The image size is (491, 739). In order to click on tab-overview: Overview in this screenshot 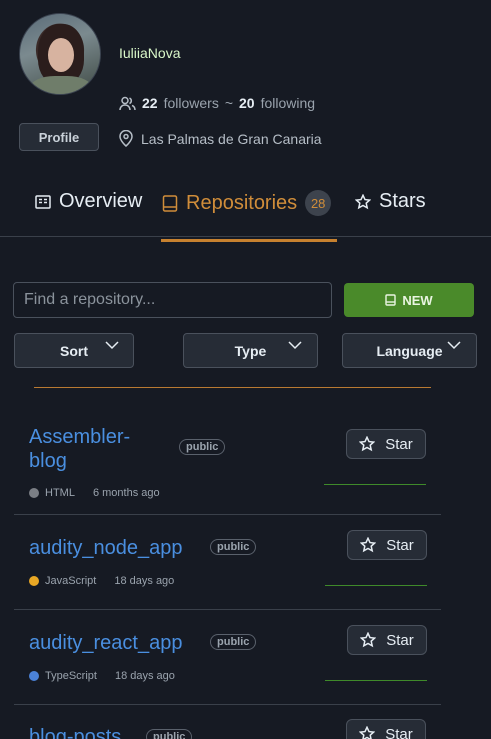, I will do `click(88, 201)`.